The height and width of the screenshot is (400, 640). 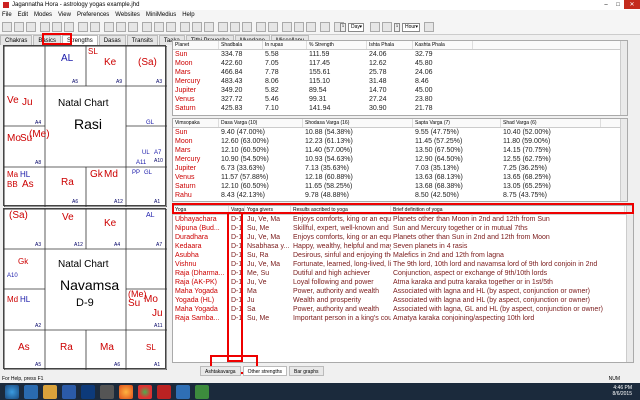 I want to click on column-header: In rupas, so click(x=285, y=45).